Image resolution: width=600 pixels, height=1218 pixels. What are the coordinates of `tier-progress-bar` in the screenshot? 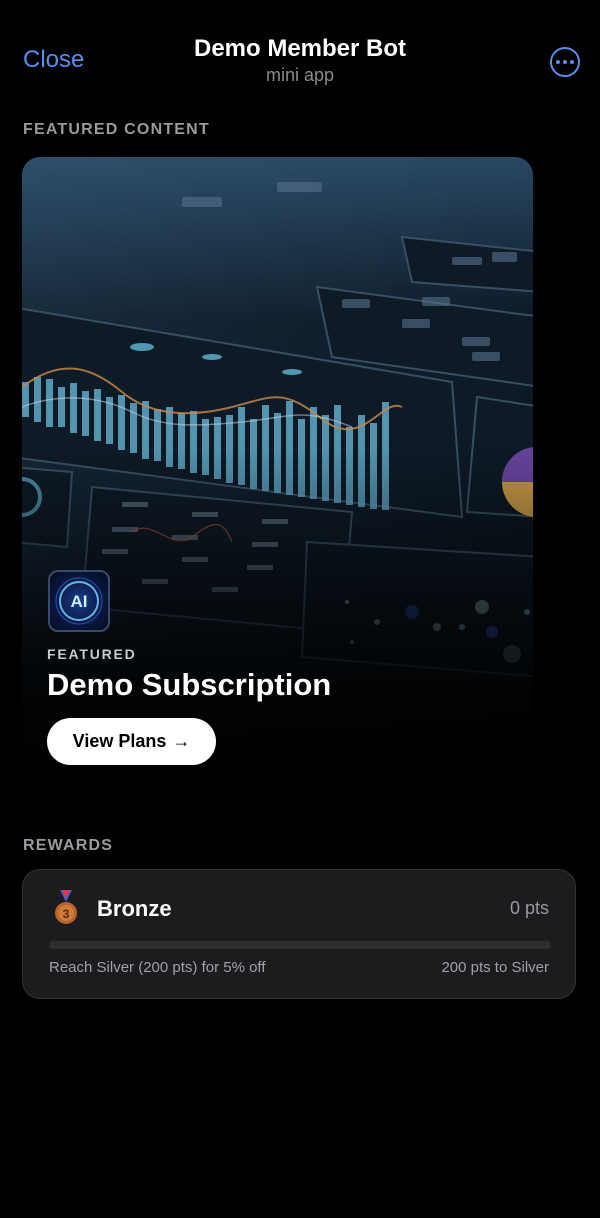 It's located at (300, 945).